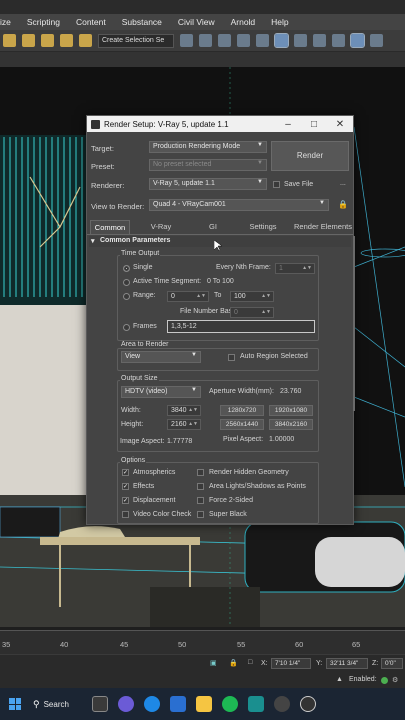 Image resolution: width=405 pixels, height=720 pixels. What do you see at coordinates (220, 124) in the screenshot?
I see `dialog-title-bar: Render Setup: V-Ray 5, update 1.1 – □ ✕` at bounding box center [220, 124].